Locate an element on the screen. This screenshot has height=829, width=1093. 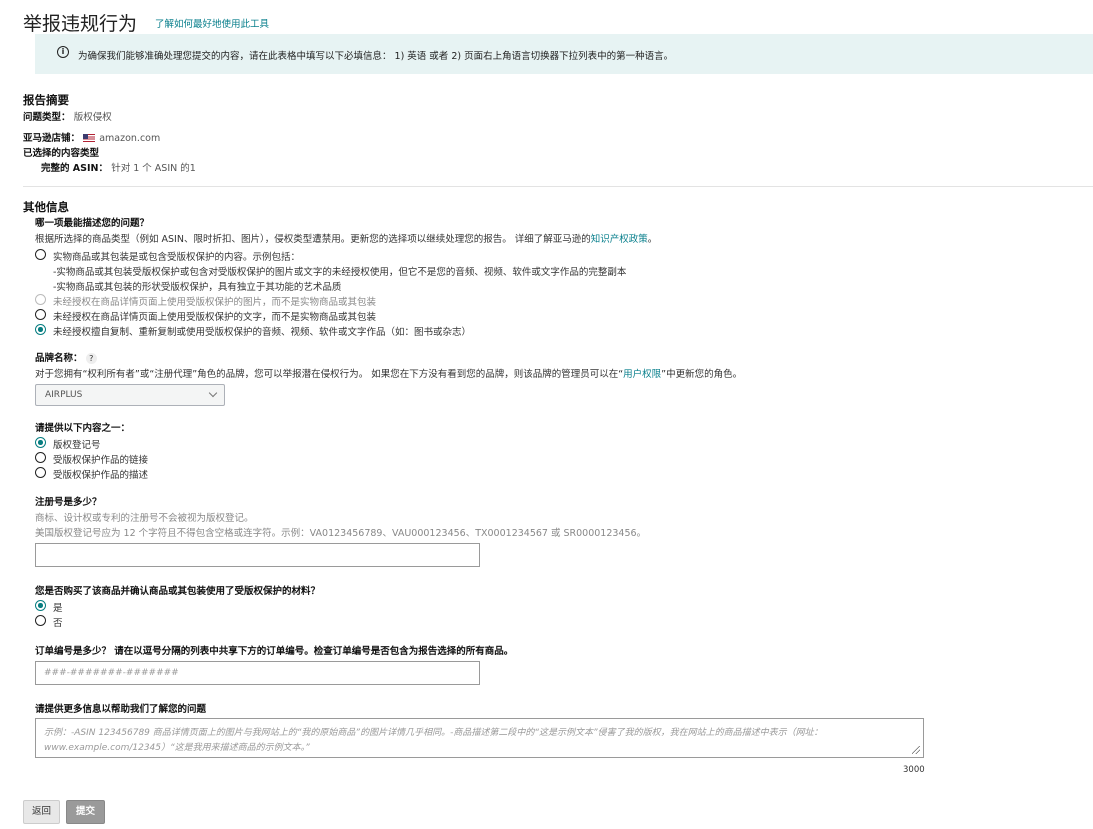
provide-option-label: 受版权保护作品的链接 is located at coordinates (101, 460).